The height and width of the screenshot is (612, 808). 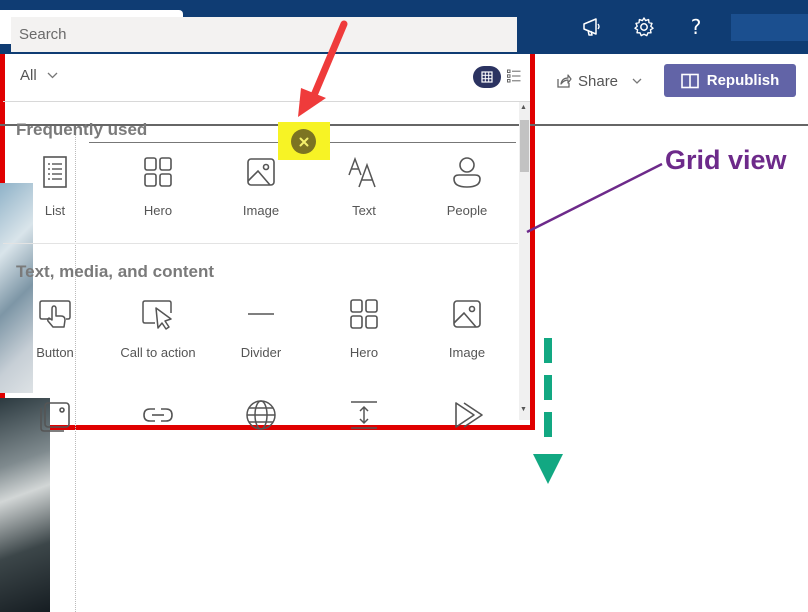 What do you see at coordinates (55, 172) in the screenshot?
I see `list-icon` at bounding box center [55, 172].